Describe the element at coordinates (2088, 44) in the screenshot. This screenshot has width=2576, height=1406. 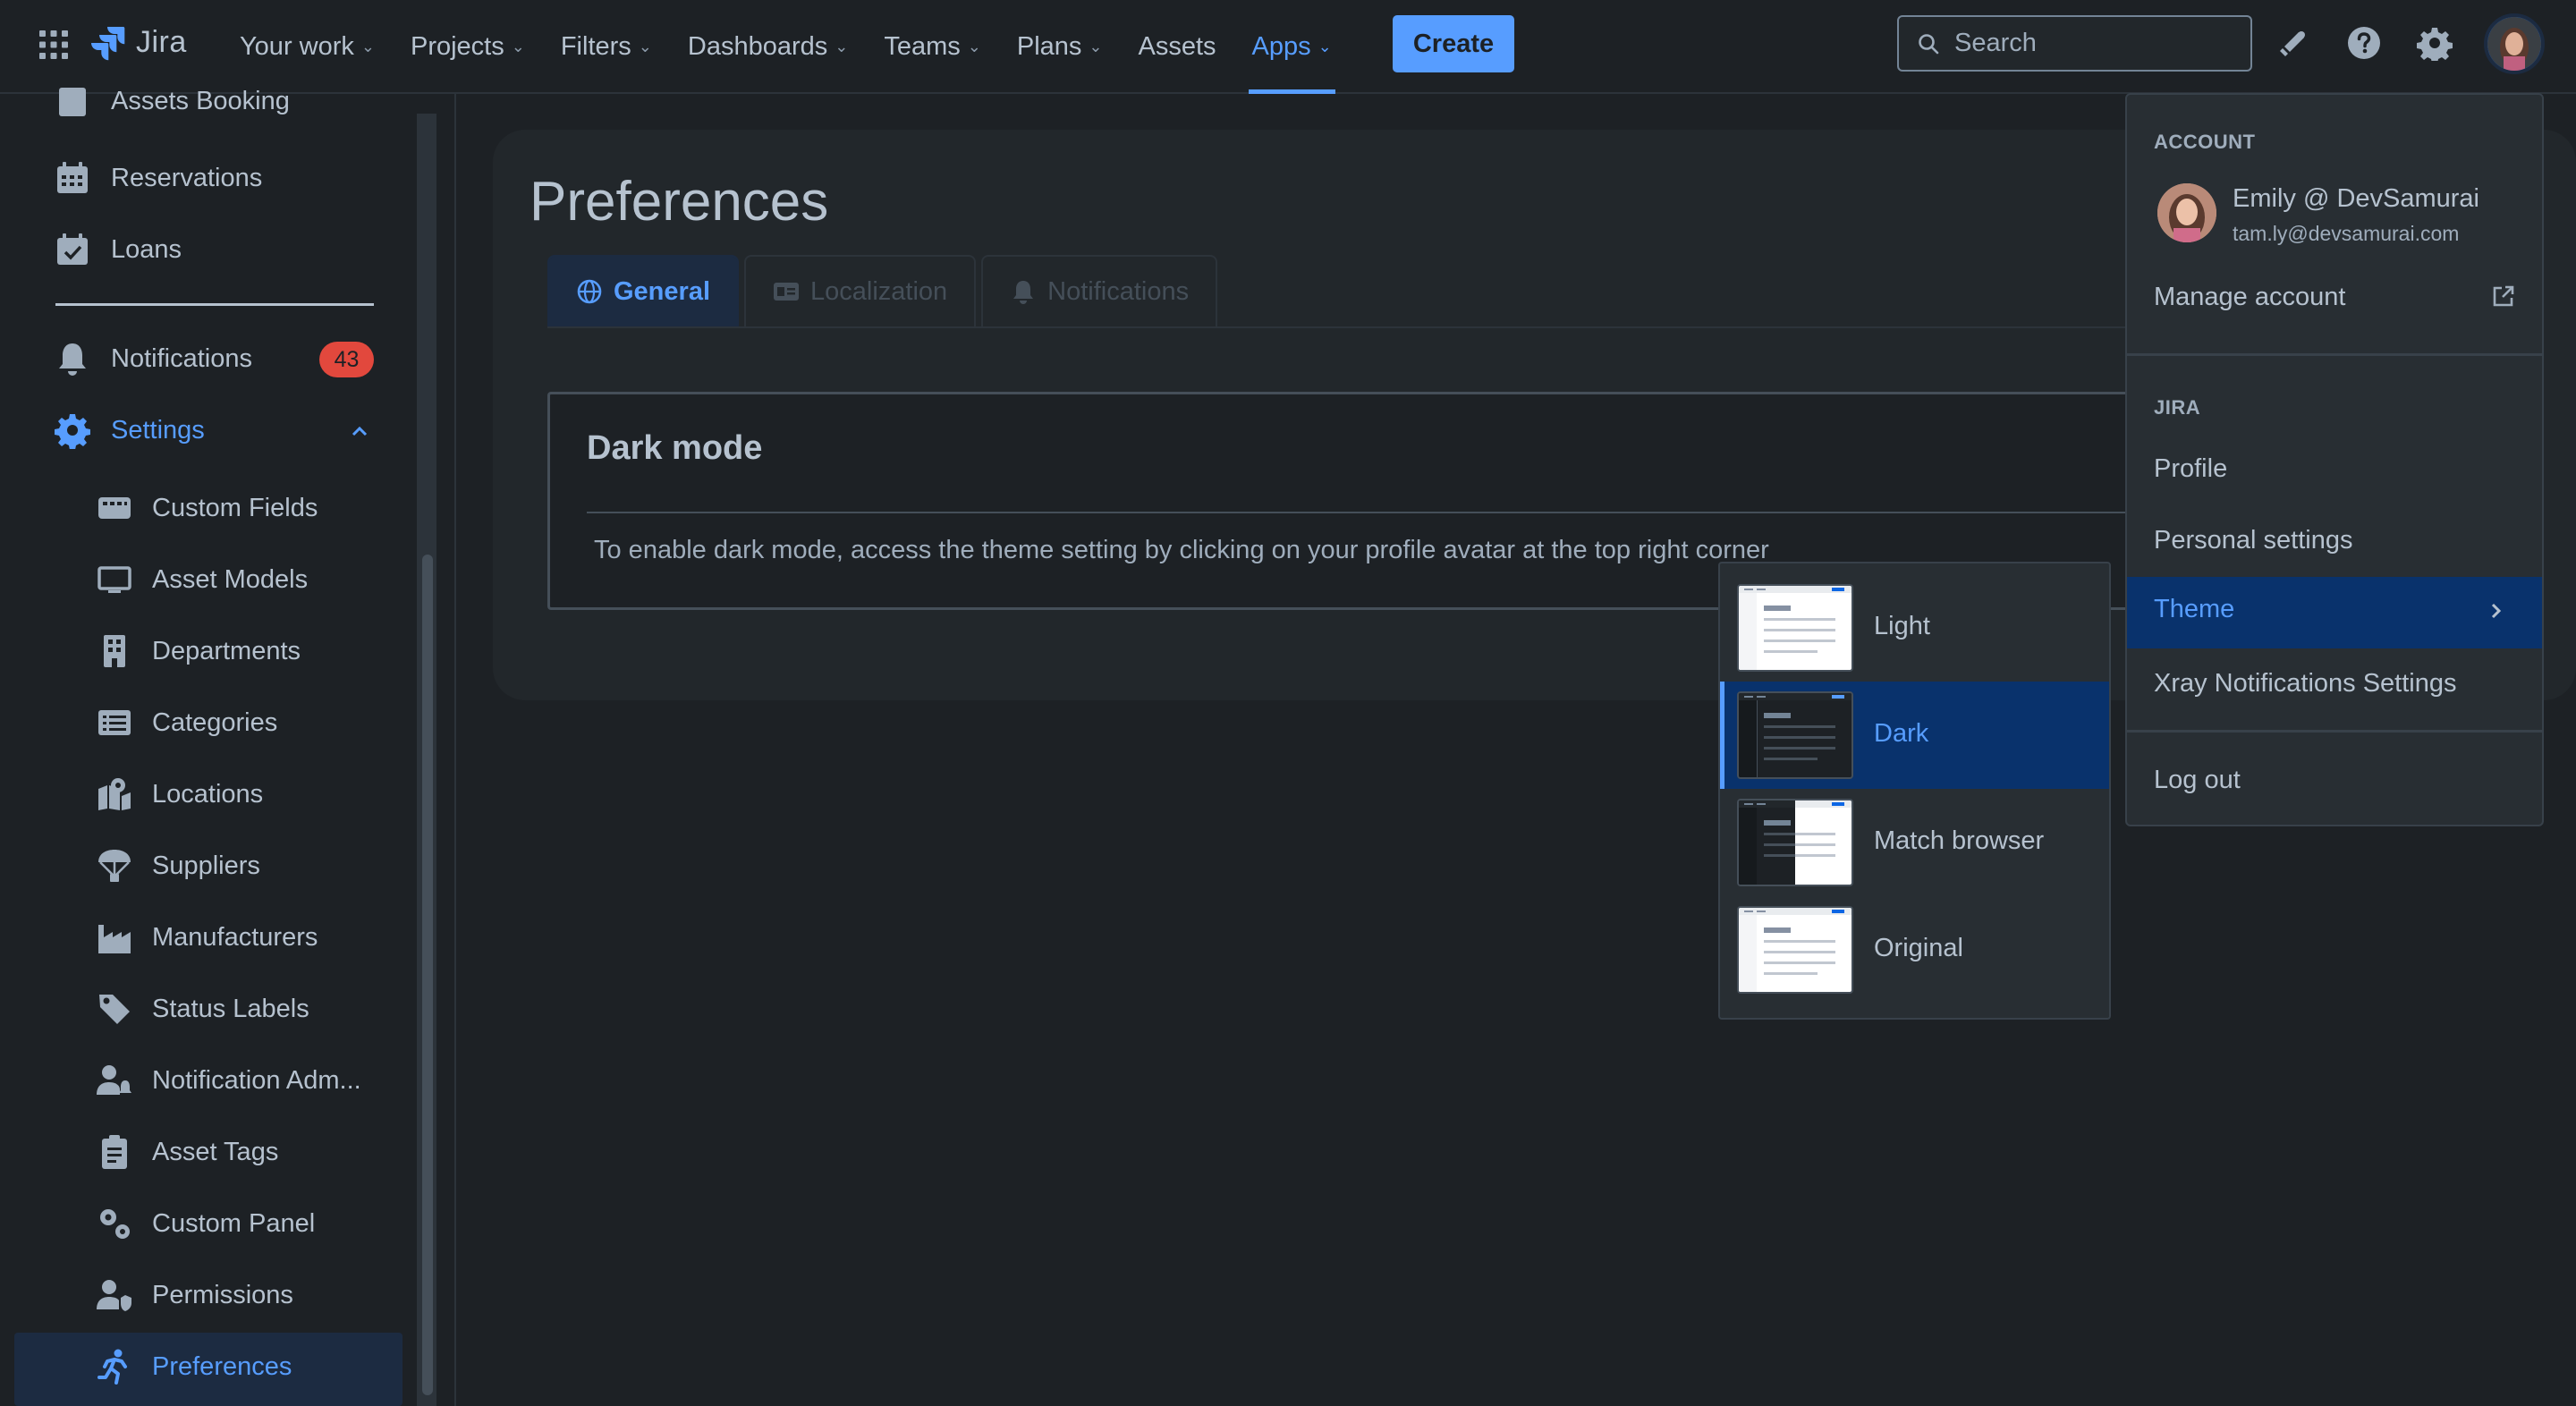
I see `search-input` at that location.